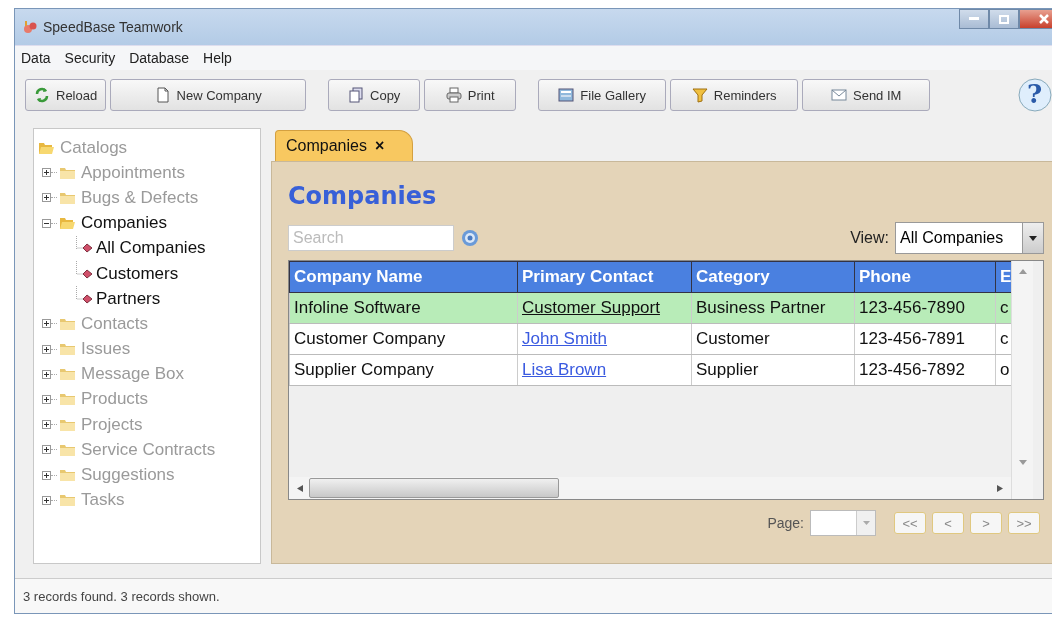 This screenshot has width=1052, height=620. What do you see at coordinates (650, 308) in the screenshot?
I see `table-row: Infoline Software Customer Support Business Partner 123-456-7890 c` at bounding box center [650, 308].